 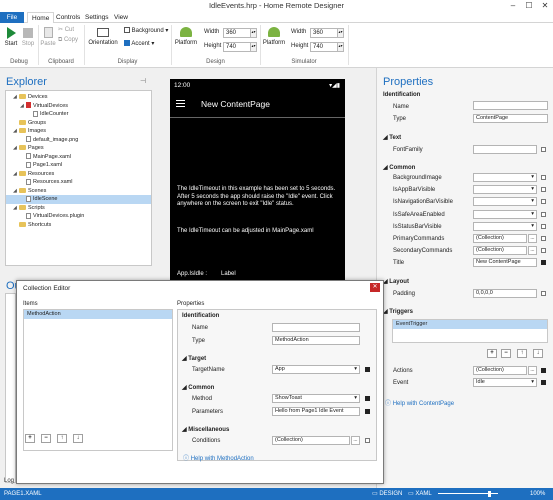 I want to click on design-height-spinner: ▴▾, so click(x=254, y=47).